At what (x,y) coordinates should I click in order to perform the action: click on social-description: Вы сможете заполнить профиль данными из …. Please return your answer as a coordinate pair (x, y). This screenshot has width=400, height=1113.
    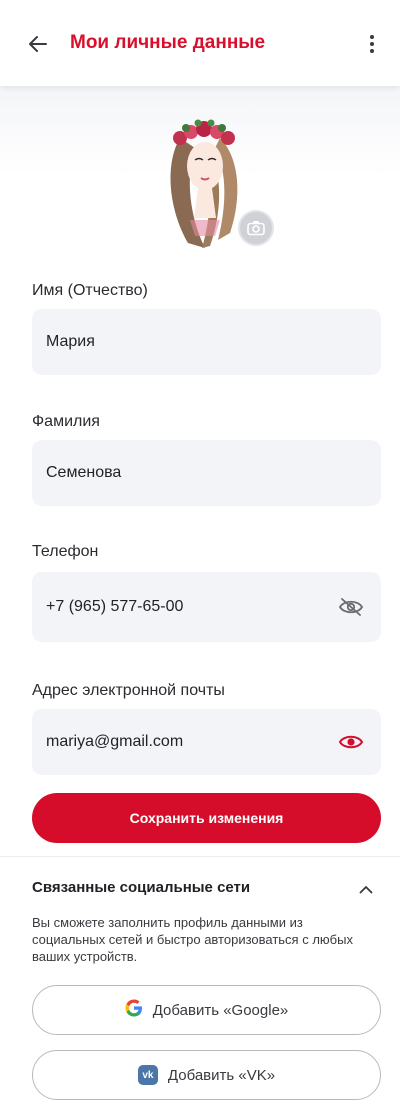
    Looking at the image, I should click on (192, 939).